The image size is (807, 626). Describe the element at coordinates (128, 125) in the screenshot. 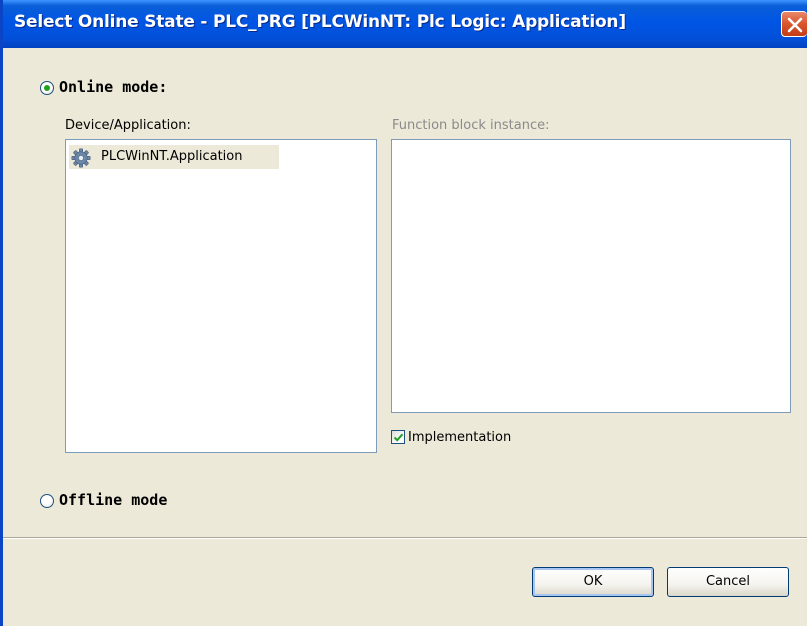

I see `device-application-label: Device/Application:` at that location.